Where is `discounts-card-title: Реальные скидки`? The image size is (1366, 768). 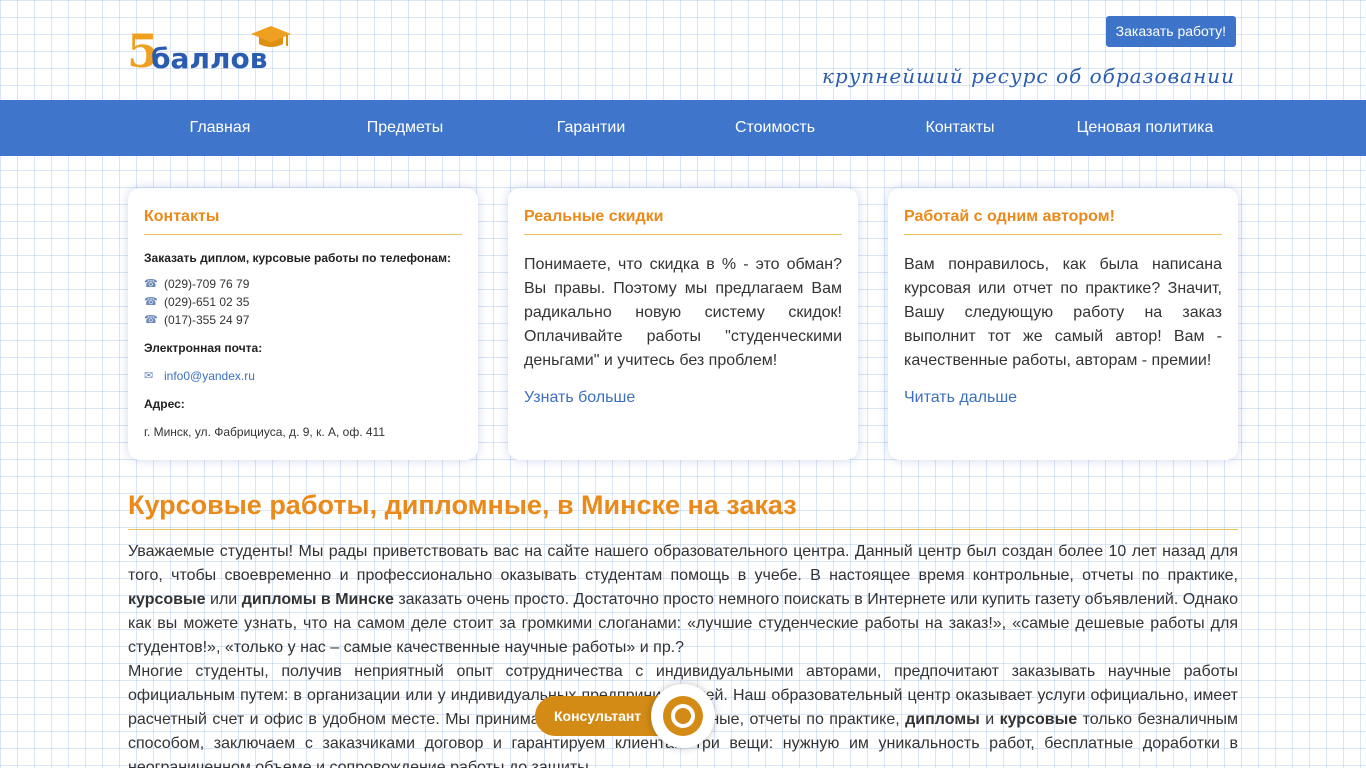
discounts-card-title: Реальные скидки is located at coordinates (683, 221).